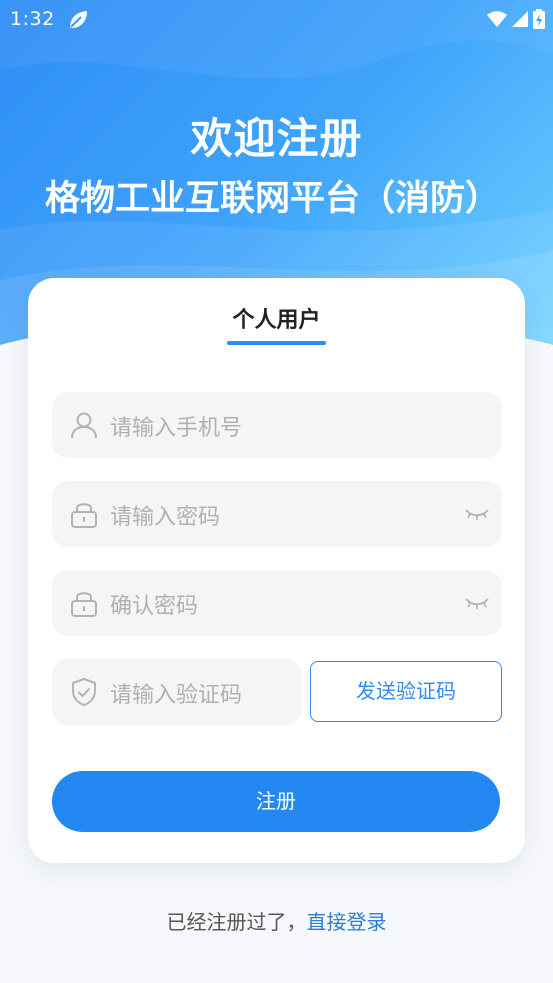 This screenshot has height=983, width=553. What do you see at coordinates (277, 603) in the screenshot?
I see `confirm-password-field: 确认密码` at bounding box center [277, 603].